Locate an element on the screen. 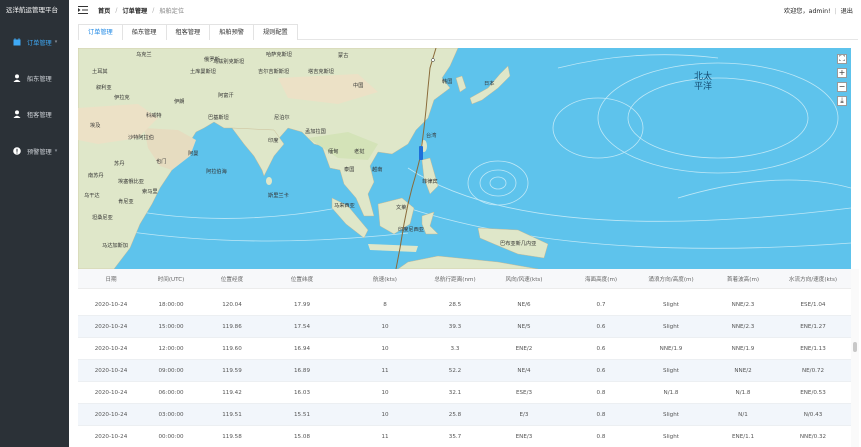 Image resolution: width=861 pixels, height=447 pixels. map-label: 文莱 is located at coordinates (401, 208).